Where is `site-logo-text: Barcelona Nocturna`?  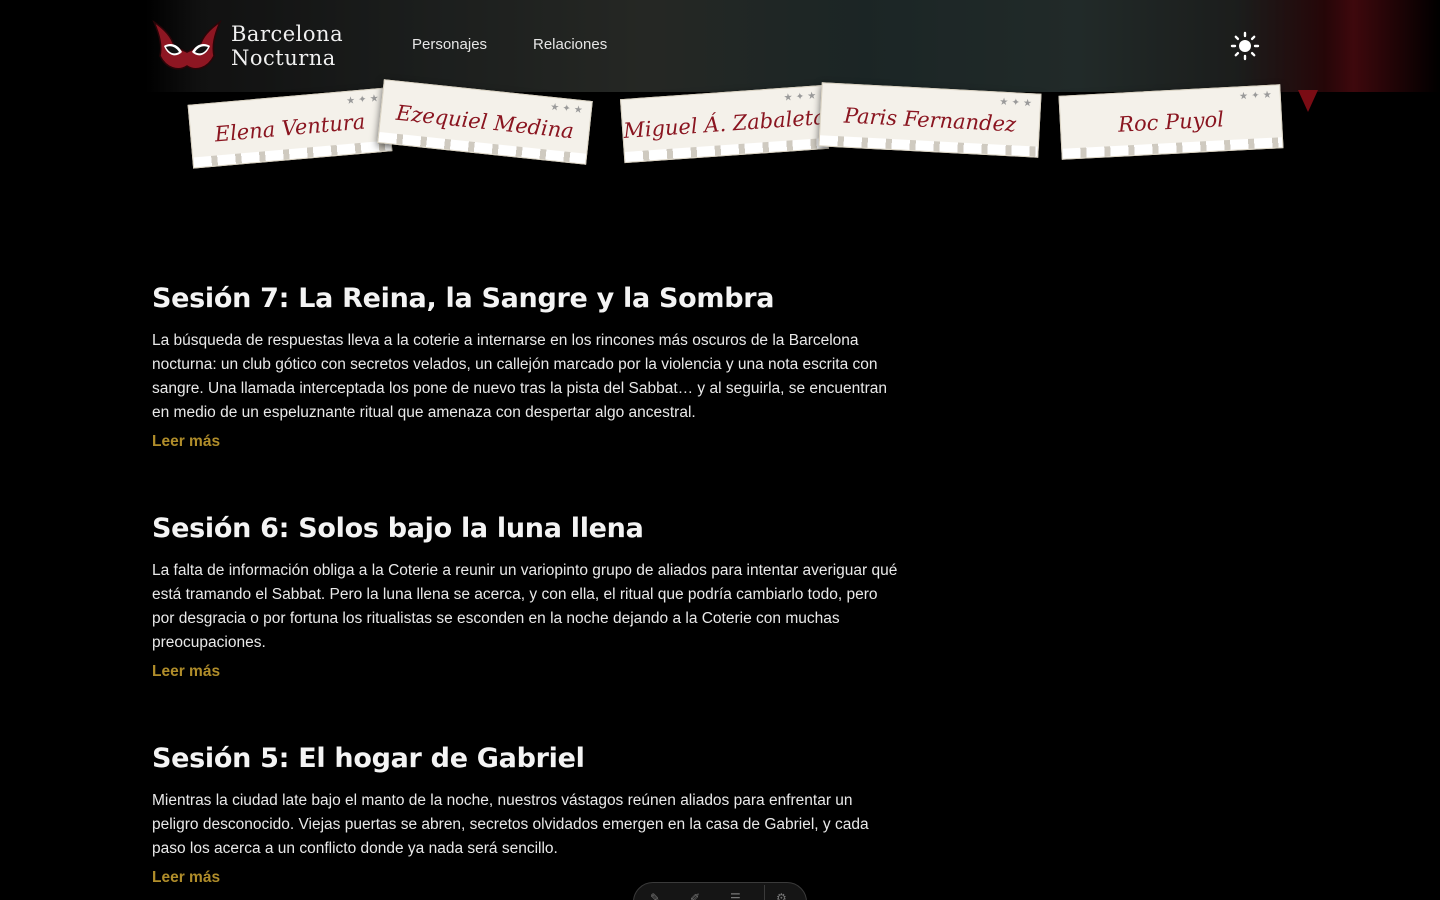
site-logo-text: Barcelona Nocturna is located at coordinates (287, 46).